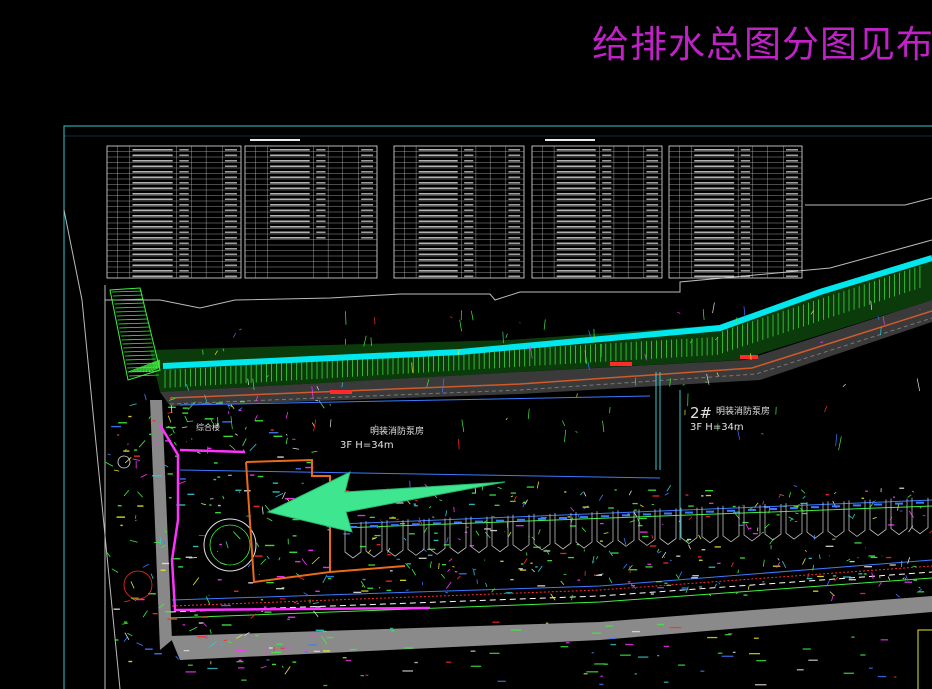 This screenshot has width=932, height=689. I want to click on building-2-subtitle: 明装消防泵房, so click(743, 411).